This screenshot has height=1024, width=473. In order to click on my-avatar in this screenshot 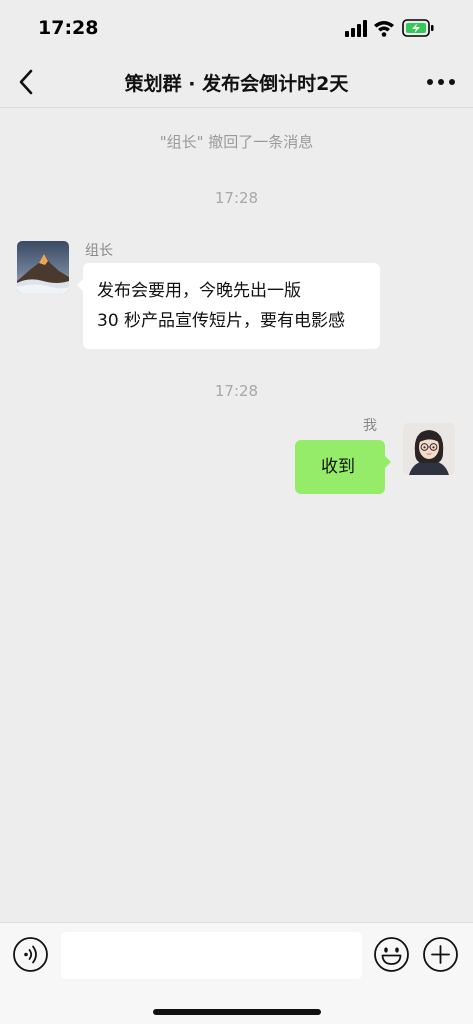, I will do `click(429, 449)`.